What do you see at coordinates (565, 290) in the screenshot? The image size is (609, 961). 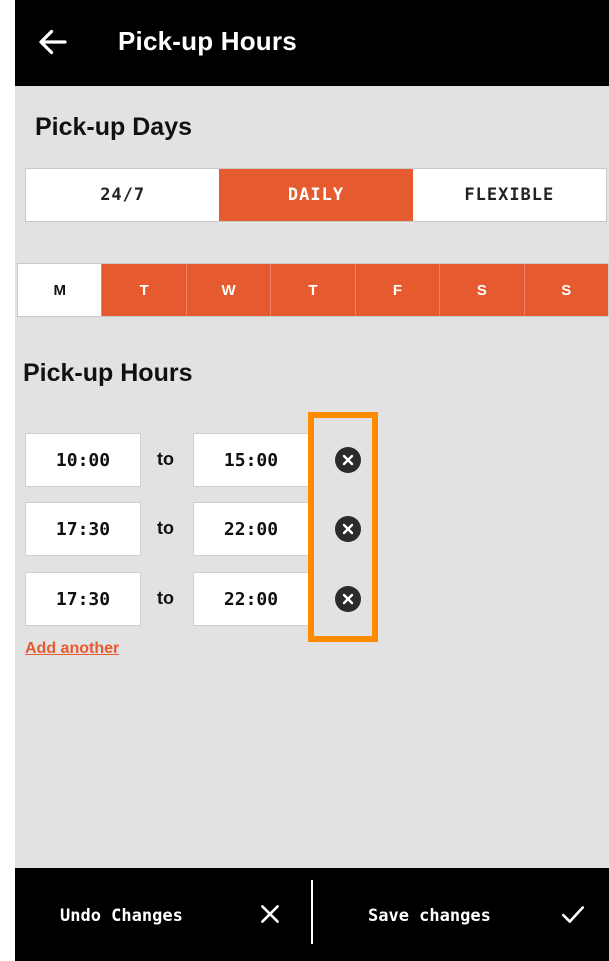 I see `weekday-sunday: S` at bounding box center [565, 290].